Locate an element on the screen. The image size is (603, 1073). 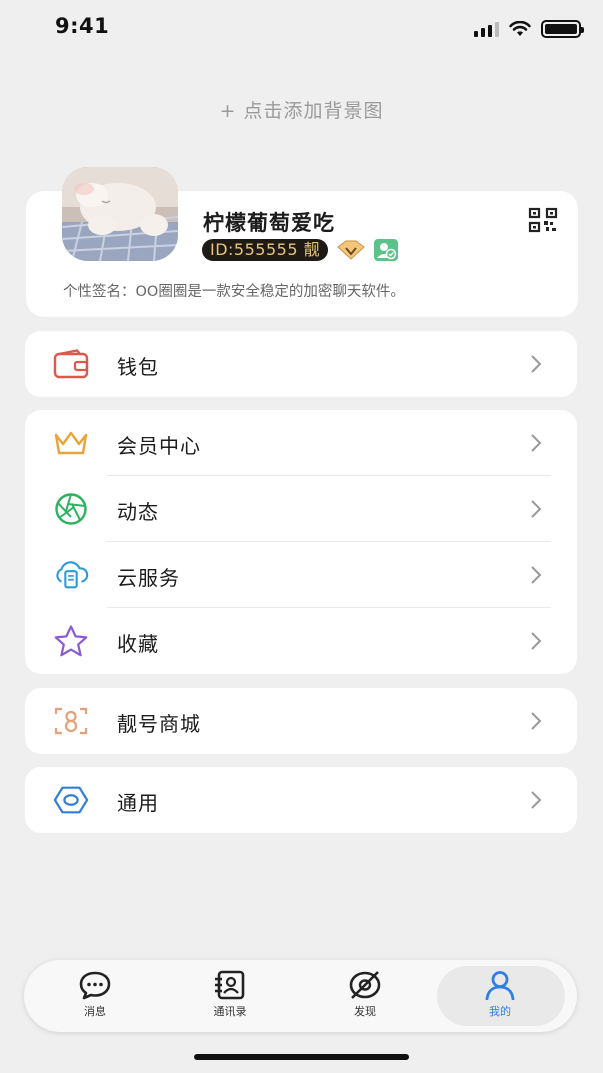
tab-contacts: 通讯录 is located at coordinates (230, 996).